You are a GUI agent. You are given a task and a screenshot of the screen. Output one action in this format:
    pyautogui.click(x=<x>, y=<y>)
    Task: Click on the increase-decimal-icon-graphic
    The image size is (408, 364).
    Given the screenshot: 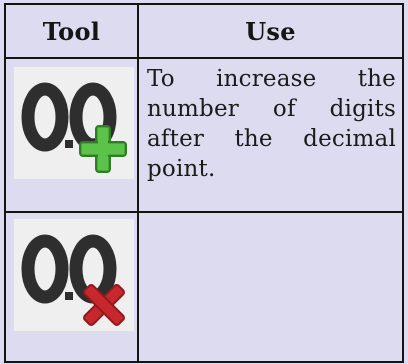 What is the action you would take?
    pyautogui.click(x=74, y=123)
    